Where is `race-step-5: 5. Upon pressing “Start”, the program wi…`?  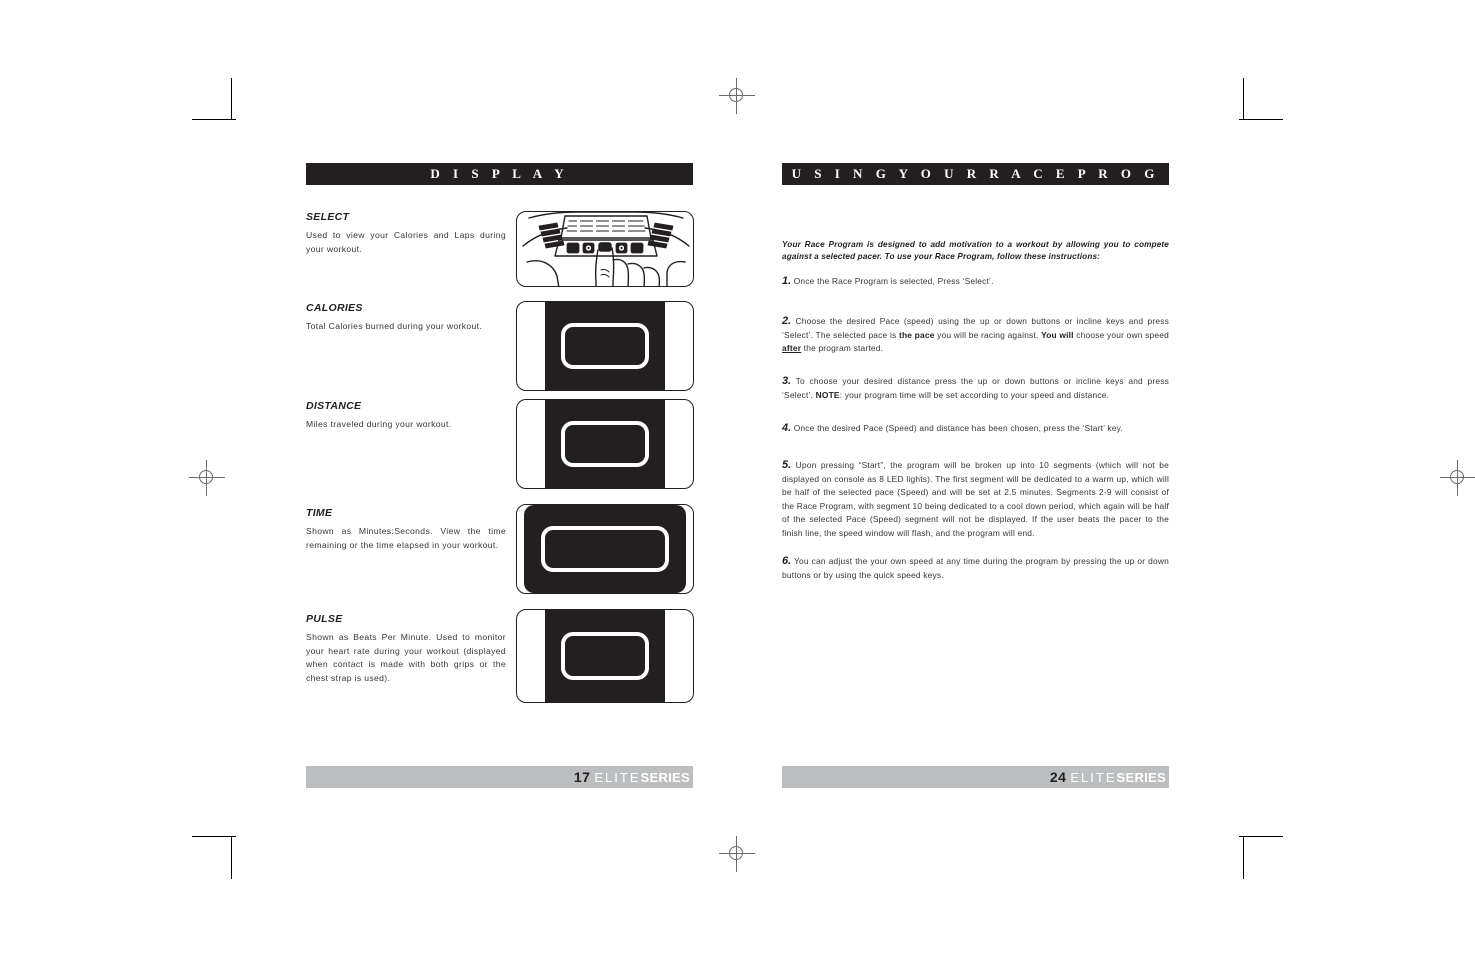
race-step-5: 5. Upon pressing “Start”, the program wi… is located at coordinates (975, 500).